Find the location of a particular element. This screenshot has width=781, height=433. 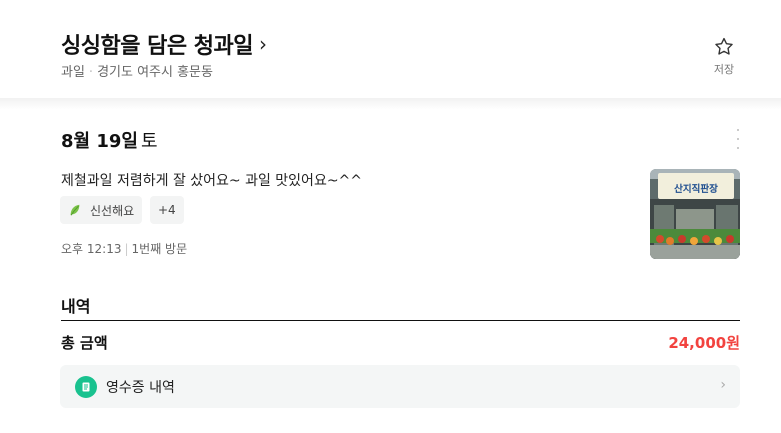

receipt-label: 영수증 내역 is located at coordinates (140, 387).